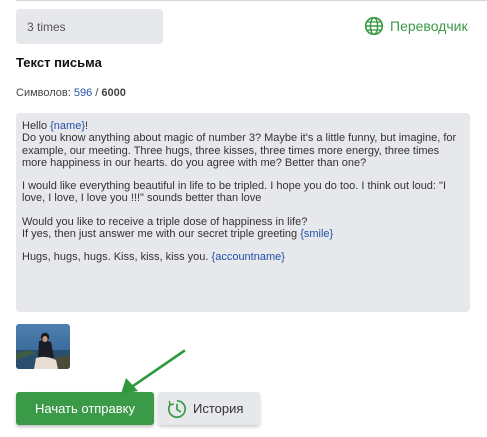 This screenshot has height=437, width=487. Describe the element at coordinates (248, 257) in the screenshot. I see `accountname-variable: {accountname}` at that location.